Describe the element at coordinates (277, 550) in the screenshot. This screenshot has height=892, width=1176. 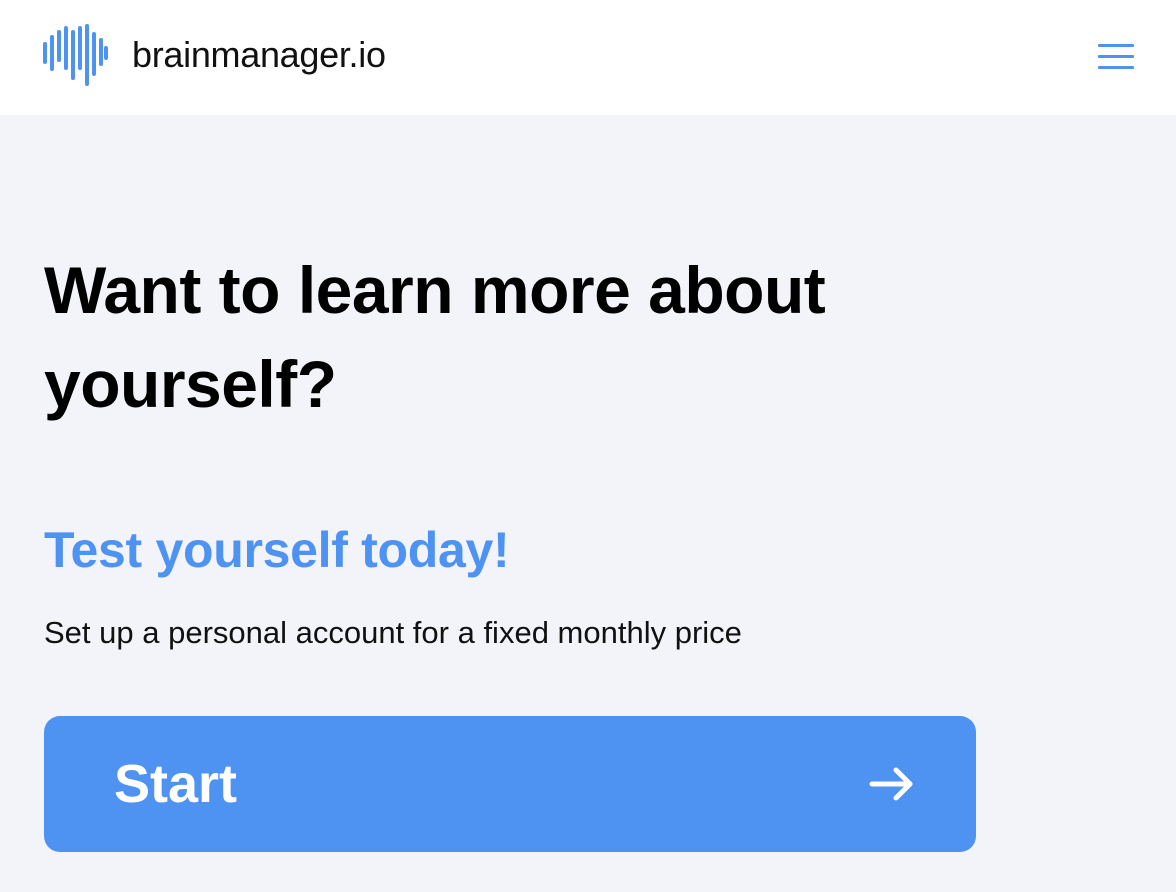
I see `subheadline: Test yourself today!` at that location.